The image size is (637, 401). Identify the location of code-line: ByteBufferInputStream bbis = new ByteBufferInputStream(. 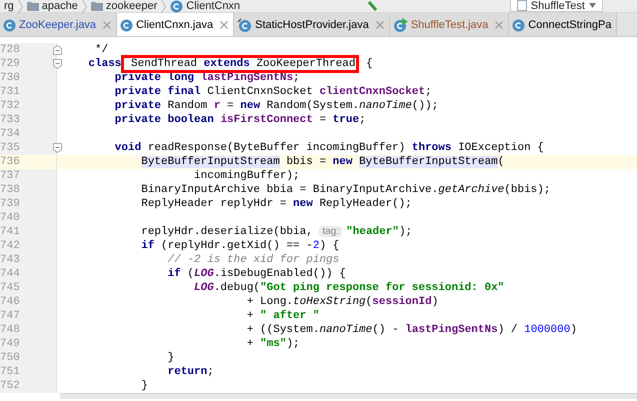
(322, 162).